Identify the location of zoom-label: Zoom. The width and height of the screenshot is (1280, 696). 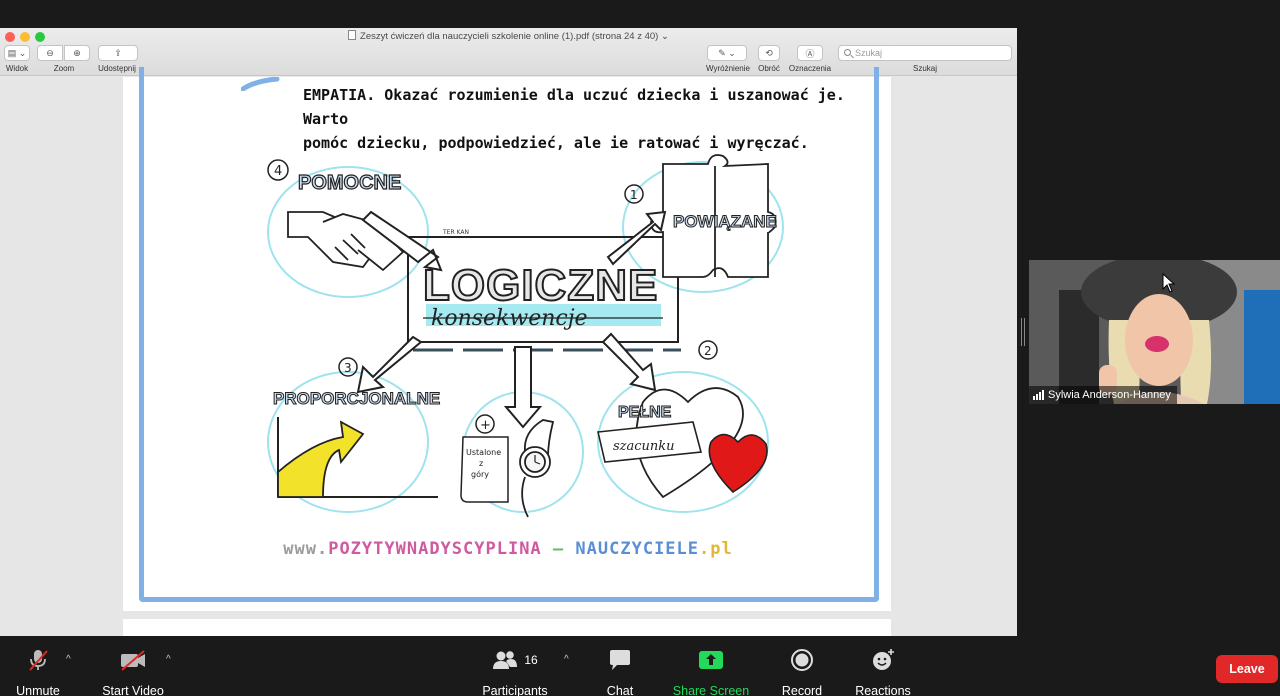
(64, 68).